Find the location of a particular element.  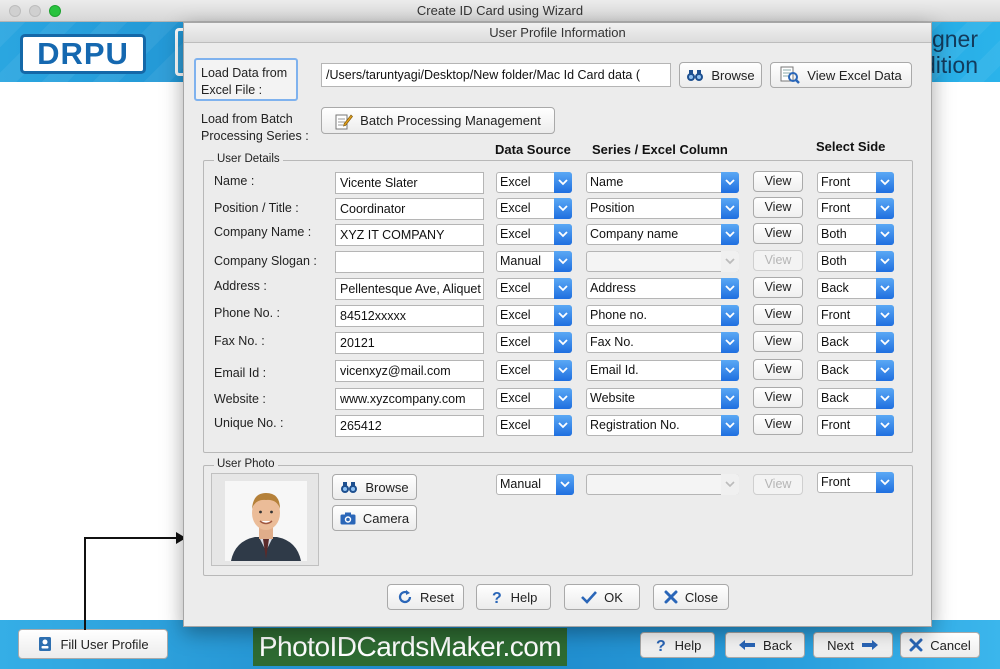

row-6-value-field: 20121 is located at coordinates (409, 343).